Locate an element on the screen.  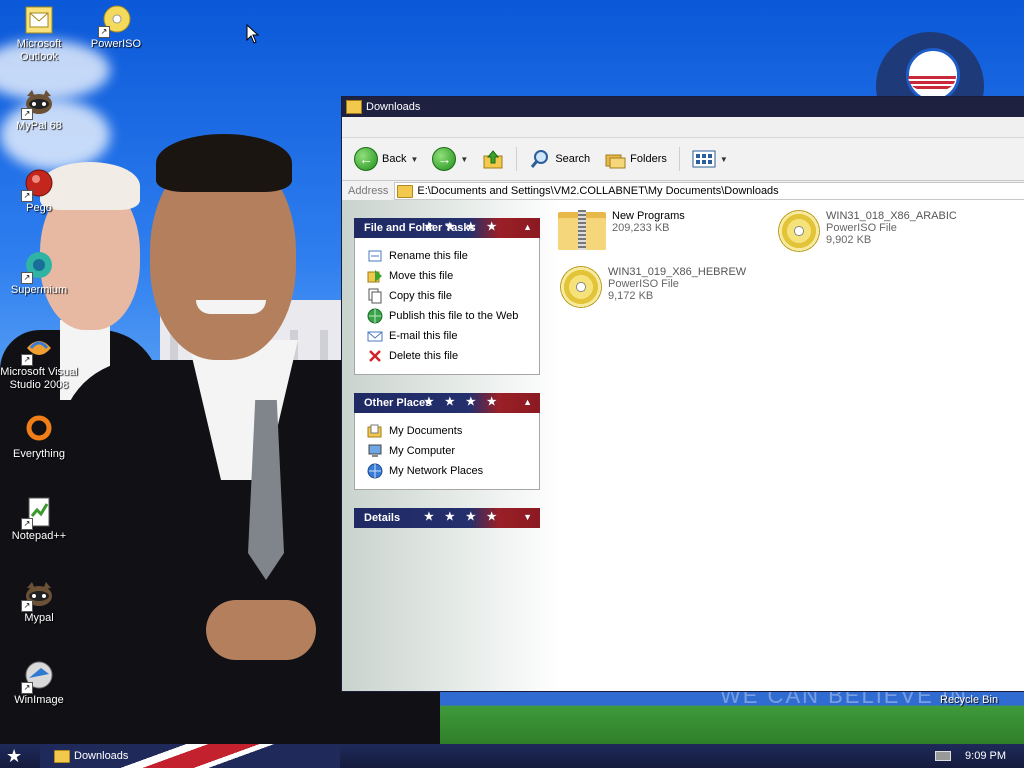
desktop-icon-winimage: ↗ WinImage is located at coordinates (39, 683).